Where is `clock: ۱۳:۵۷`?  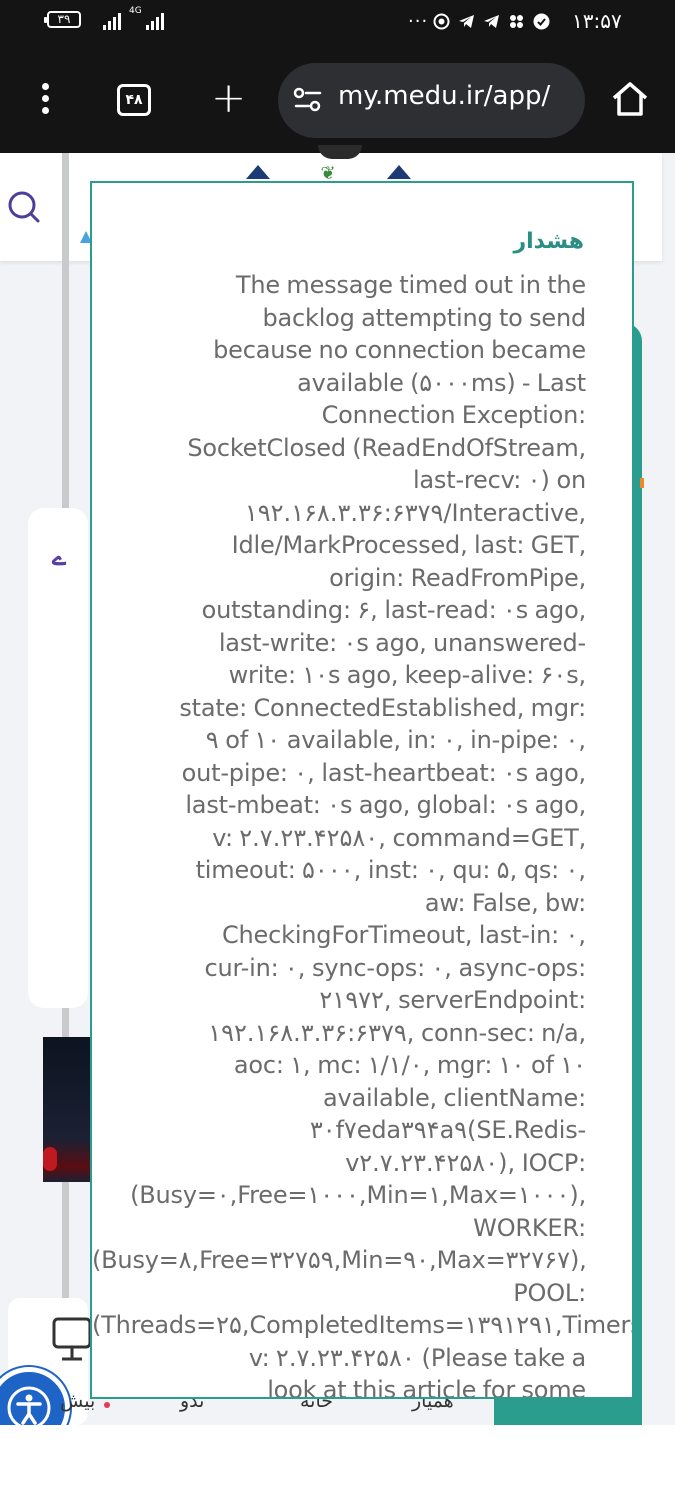 clock: ۱۳:۵۷ is located at coordinates (597, 21).